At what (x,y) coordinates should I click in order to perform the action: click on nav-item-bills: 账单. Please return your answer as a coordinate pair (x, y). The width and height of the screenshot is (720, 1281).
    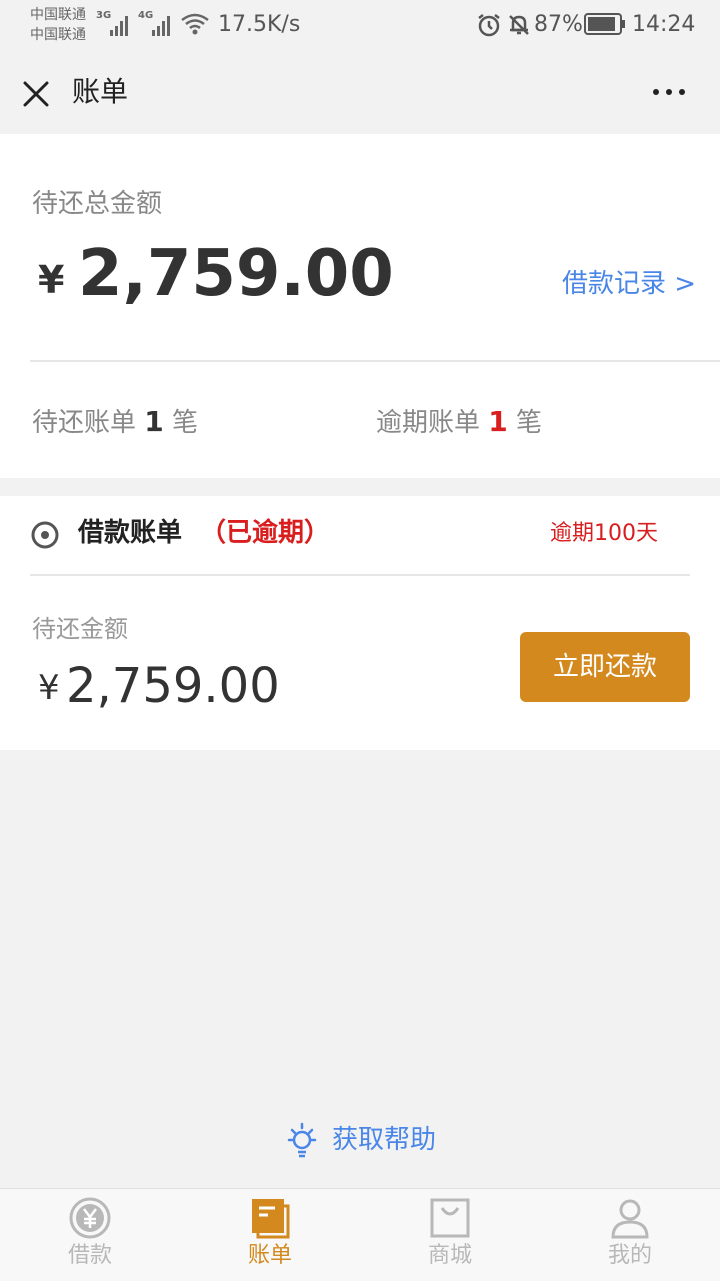
    Looking at the image, I should click on (270, 1236).